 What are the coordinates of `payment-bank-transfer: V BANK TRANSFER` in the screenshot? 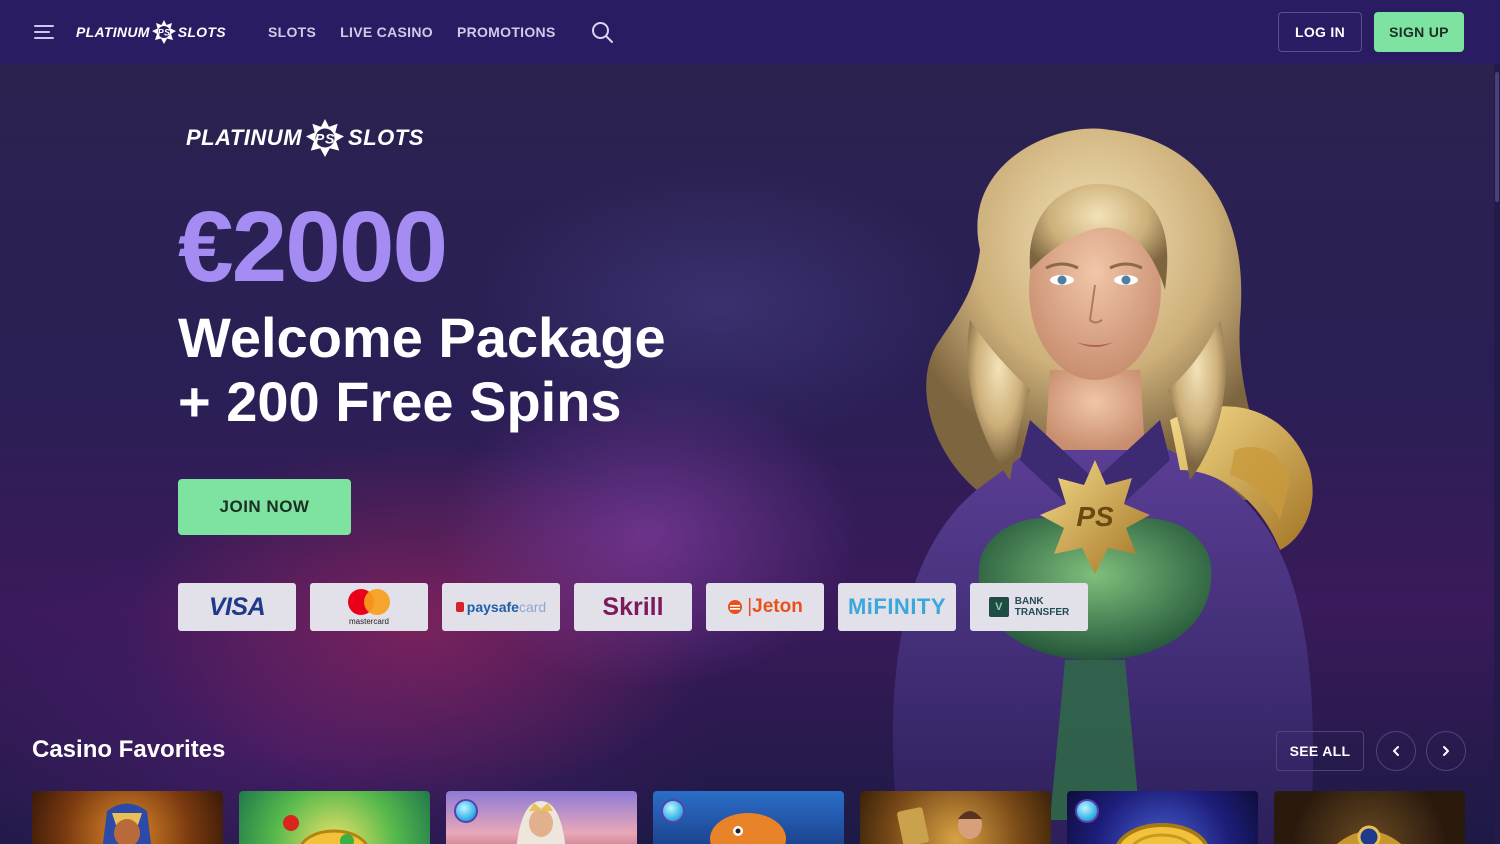 It's located at (1029, 607).